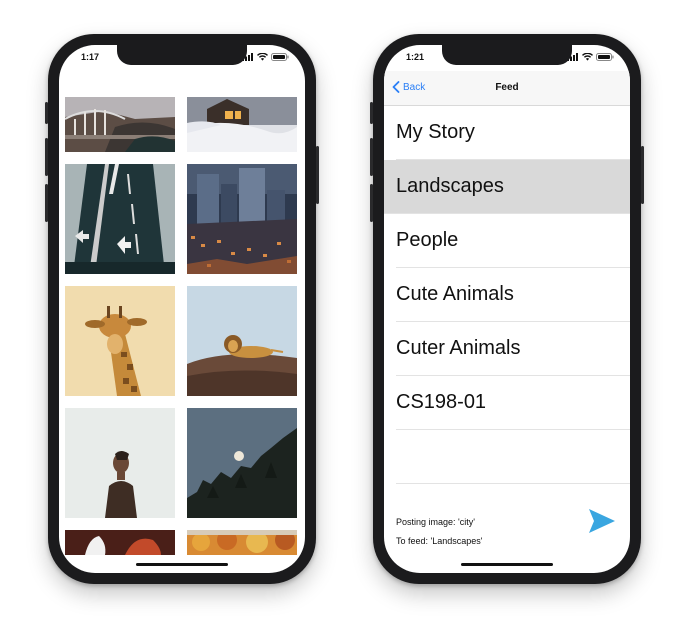 The width and height of the screenshot is (700, 633). I want to click on lion-on-rock-photo, so click(242, 341).